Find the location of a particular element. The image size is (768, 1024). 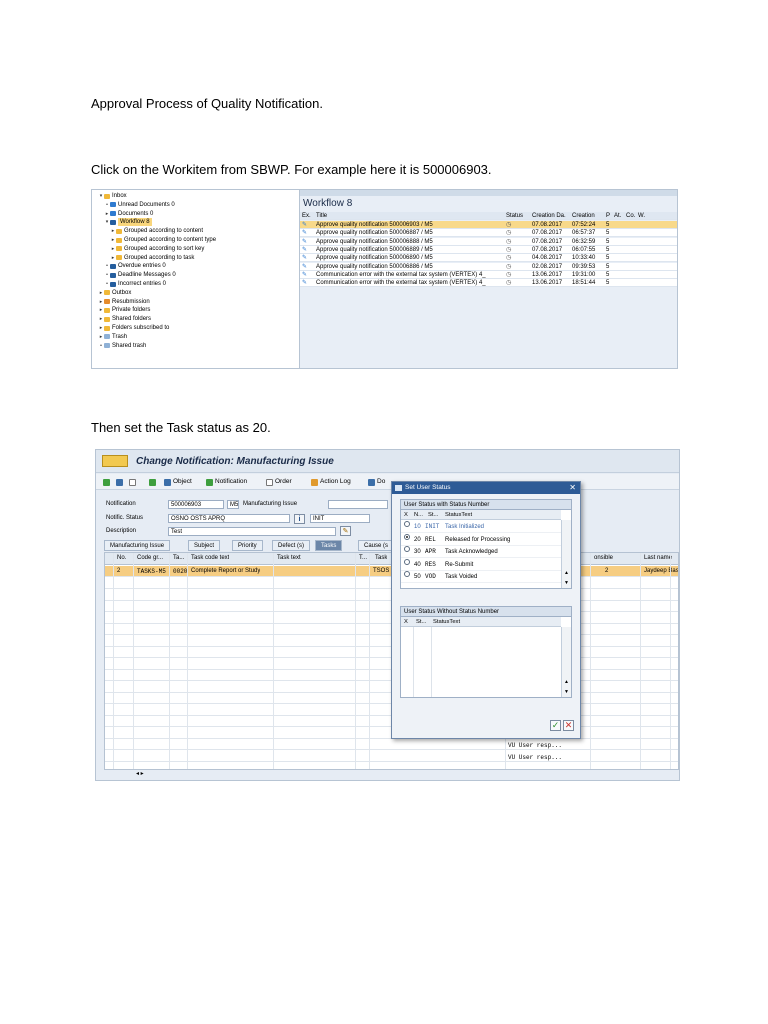

col-last-name: Last name is located at coordinates (657, 558).